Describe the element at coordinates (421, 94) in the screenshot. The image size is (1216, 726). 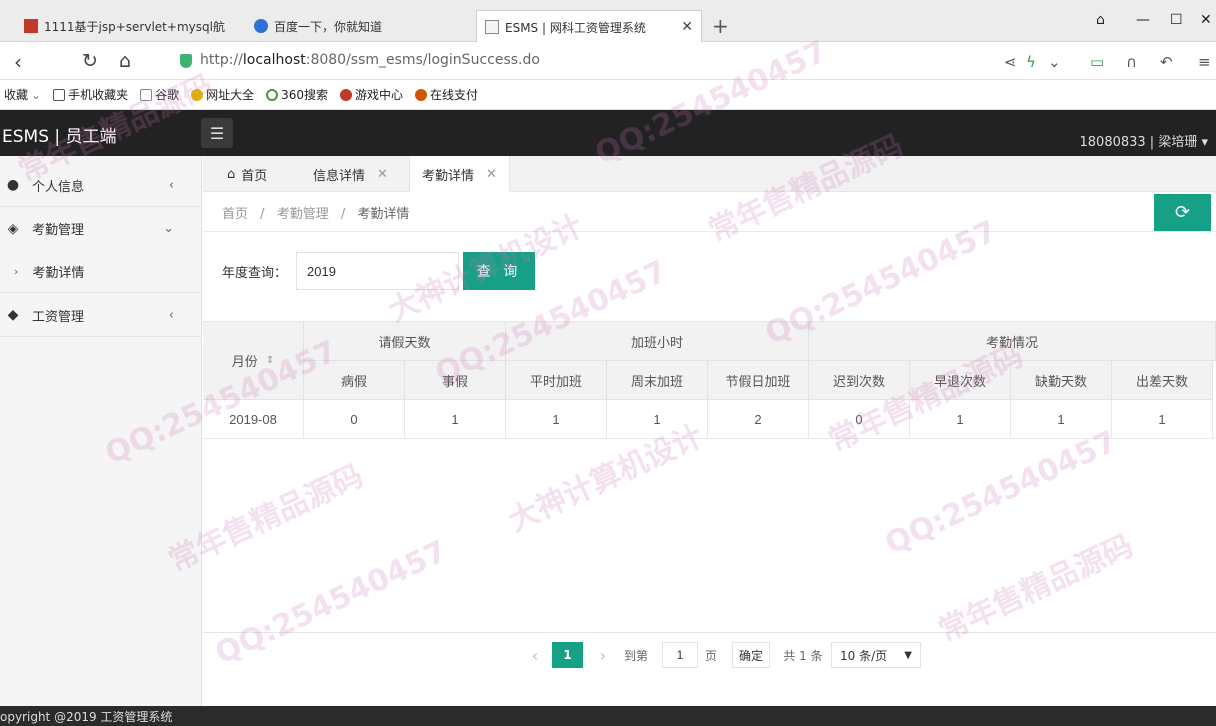
I see `payment-icon` at that location.